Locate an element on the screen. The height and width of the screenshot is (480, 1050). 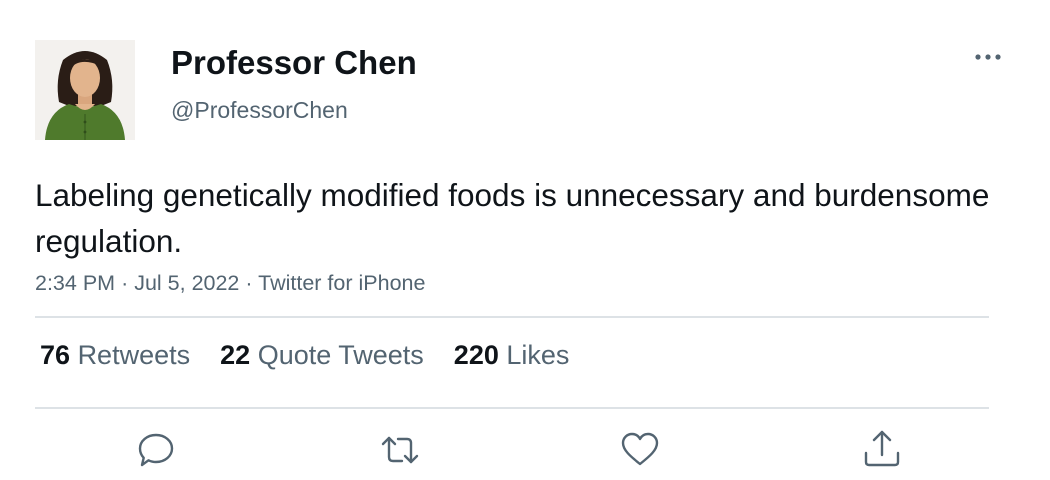
more-horizontal-icon is located at coordinates (988, 57).